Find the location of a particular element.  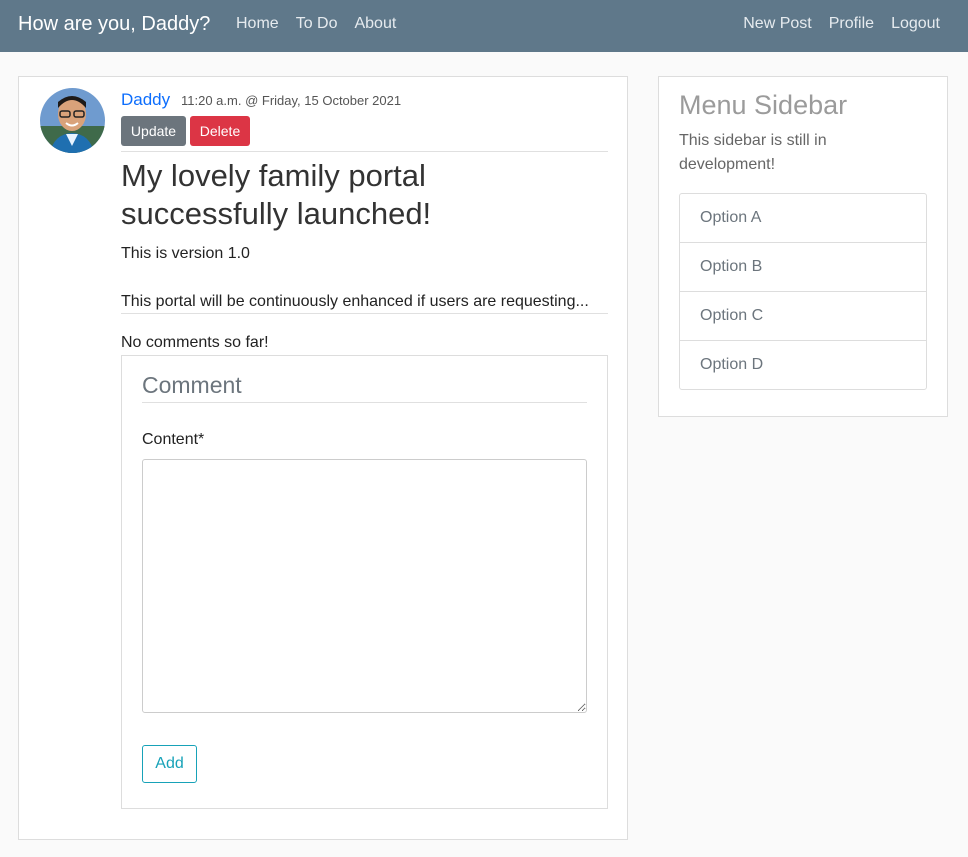

post-timestamp: 11:20 a.m. @ Friday, 15 October 2021 is located at coordinates (291, 100).